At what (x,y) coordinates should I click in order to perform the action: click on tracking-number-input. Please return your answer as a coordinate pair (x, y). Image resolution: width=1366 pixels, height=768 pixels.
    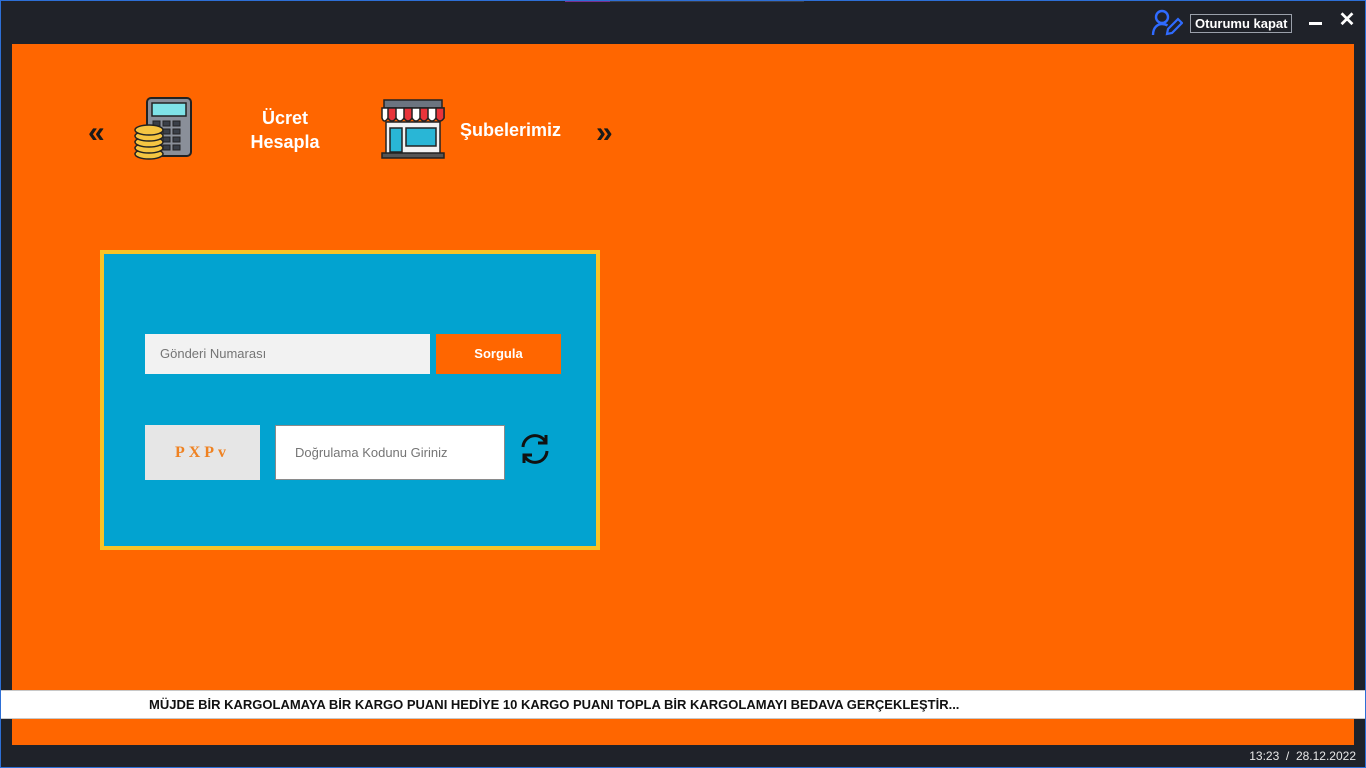
    Looking at the image, I should click on (287, 354).